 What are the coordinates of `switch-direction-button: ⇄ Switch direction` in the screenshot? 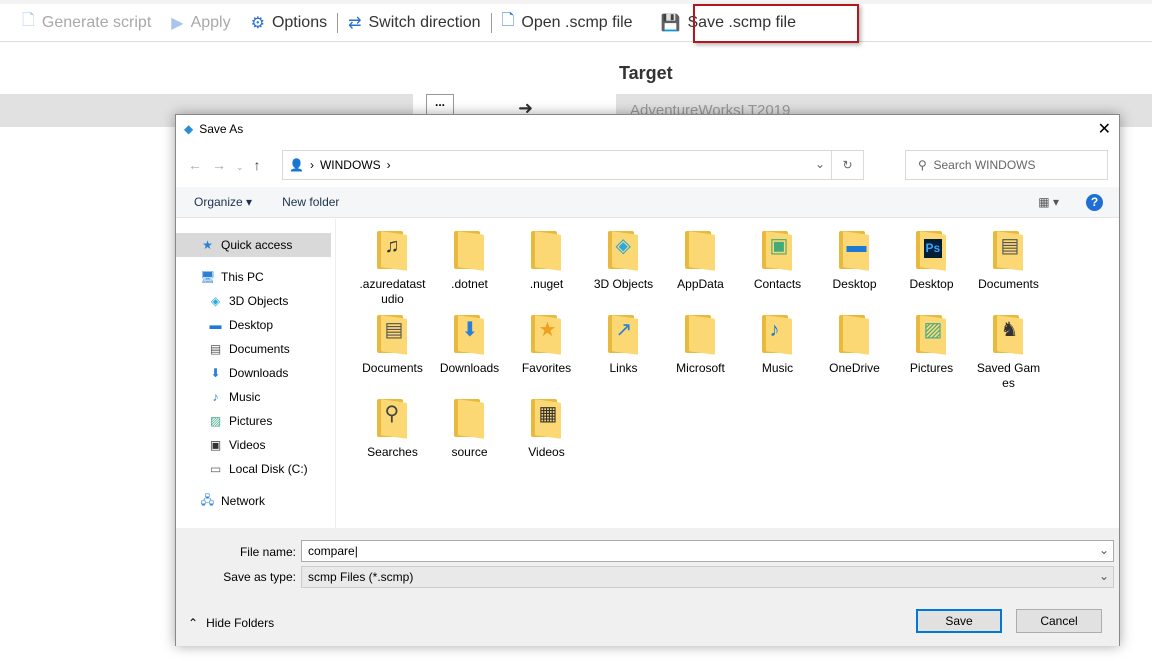 It's located at (414, 22).